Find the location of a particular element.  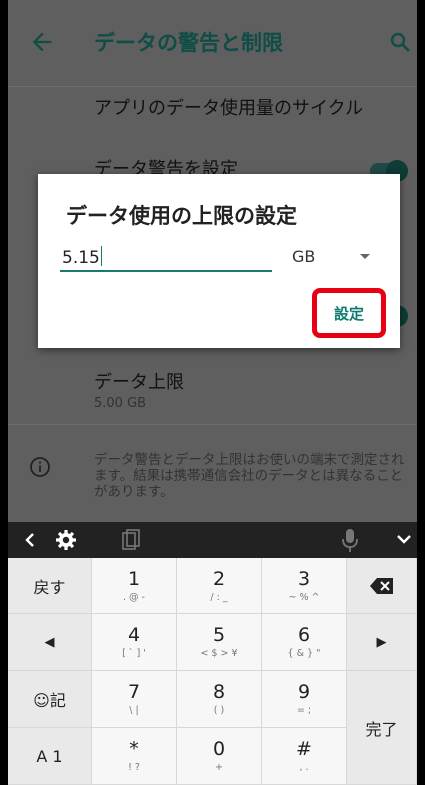

divider is located at coordinates (212, 424).